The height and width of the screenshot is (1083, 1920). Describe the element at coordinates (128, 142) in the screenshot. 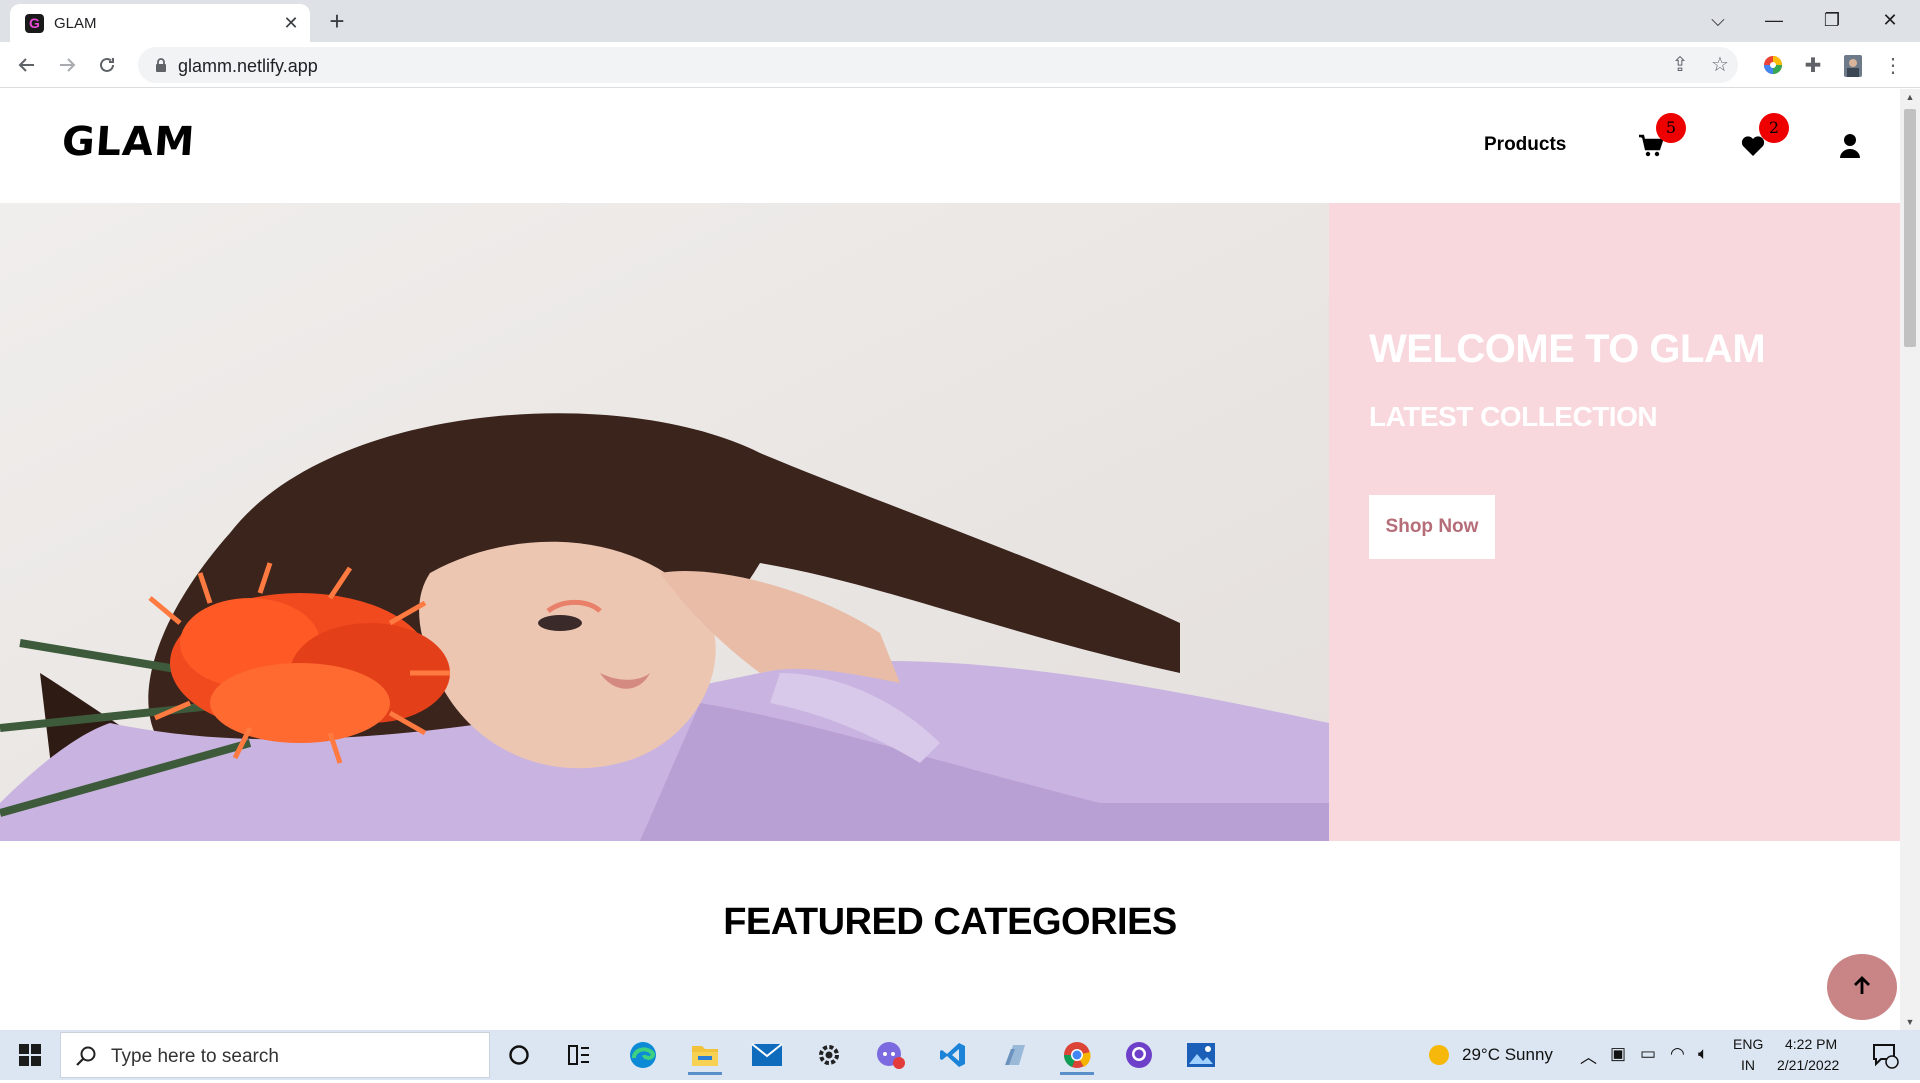

I see `site-logo: GLAM` at that location.